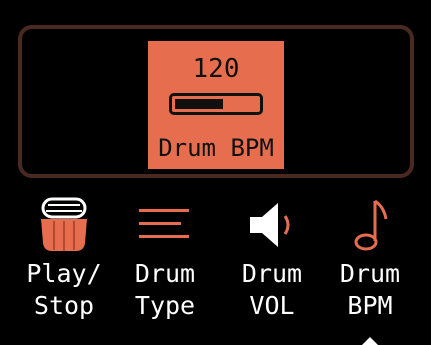 Image resolution: width=431 pixels, height=345 pixels. I want to click on selected-indicator-icon, so click(370, 341).